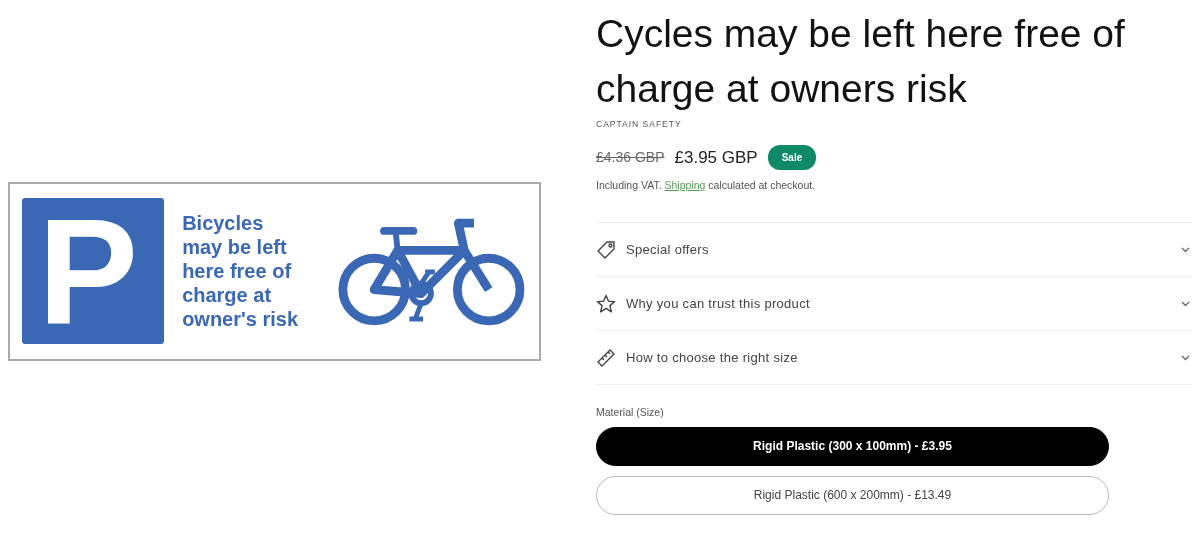 The image size is (1192, 534). Describe the element at coordinates (606, 303) in the screenshot. I see `star-icon` at that location.